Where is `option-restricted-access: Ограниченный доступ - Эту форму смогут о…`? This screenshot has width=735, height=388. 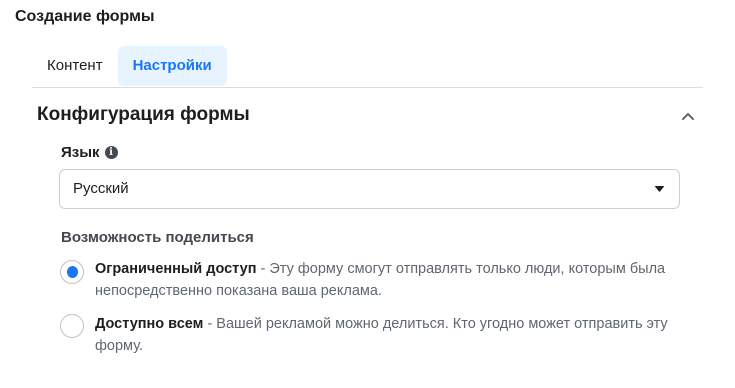 option-restricted-access: Ограниченный доступ - Эту форму смогут о… is located at coordinates (390, 280).